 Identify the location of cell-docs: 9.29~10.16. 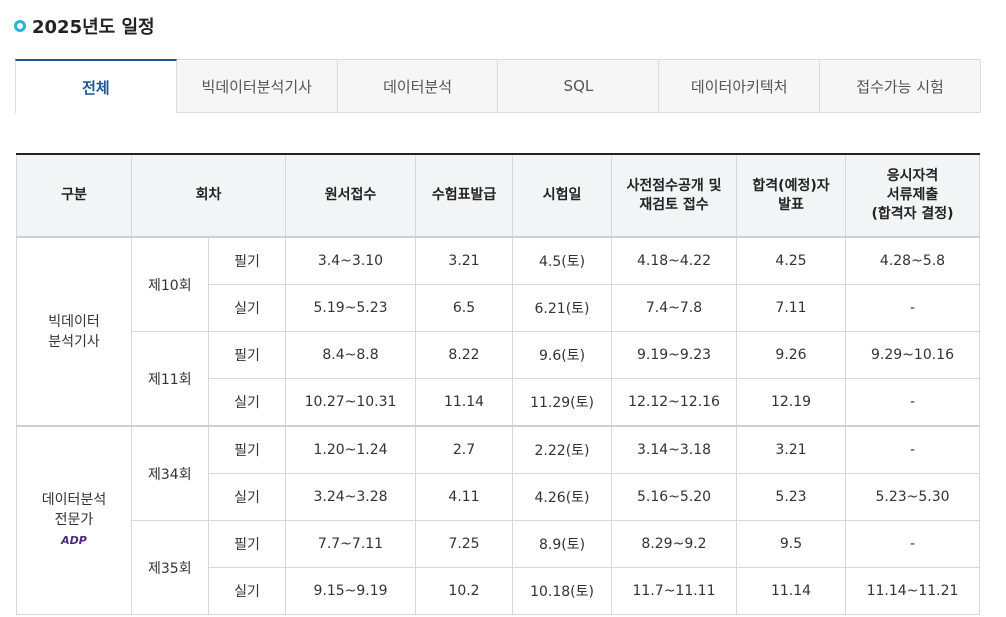
(913, 355).